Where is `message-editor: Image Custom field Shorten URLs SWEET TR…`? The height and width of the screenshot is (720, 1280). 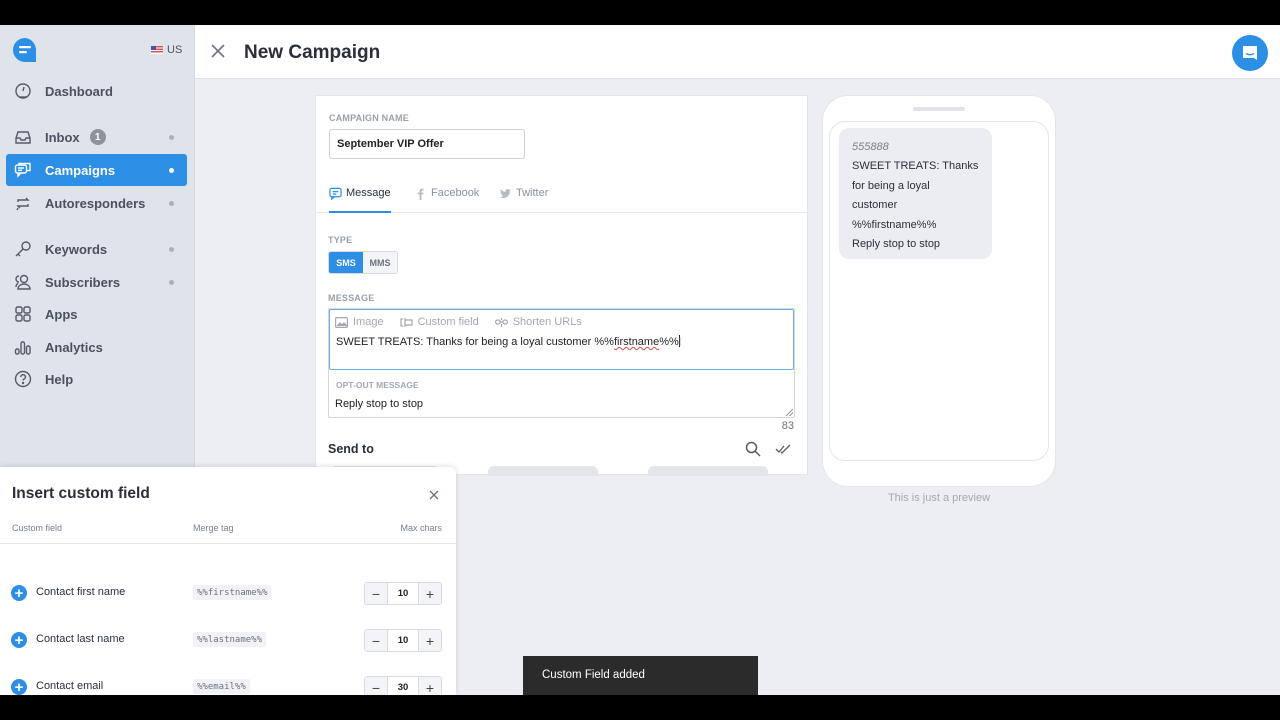
message-editor: Image Custom field Shorten URLs SWEET TR… is located at coordinates (561, 363).